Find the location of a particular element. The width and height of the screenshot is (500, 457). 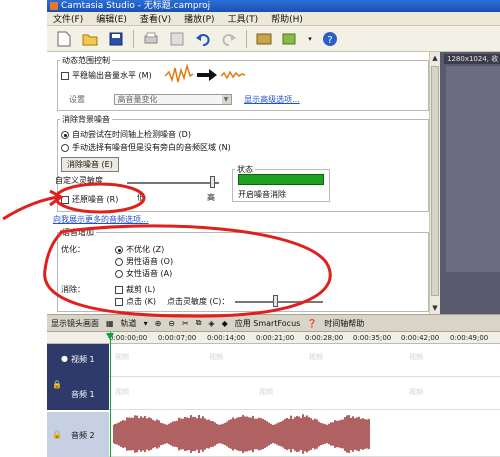

menu-file: 文件(F) is located at coordinates (68, 18).